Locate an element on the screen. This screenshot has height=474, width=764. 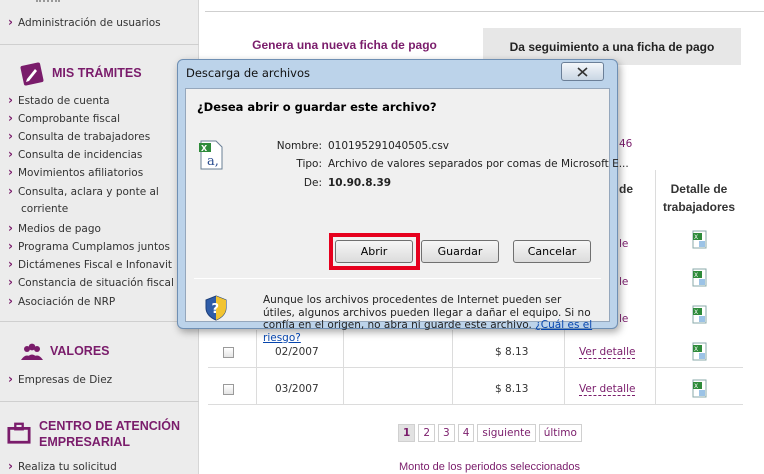
sidebar-item-label: Medios de pago is located at coordinates (59, 229).